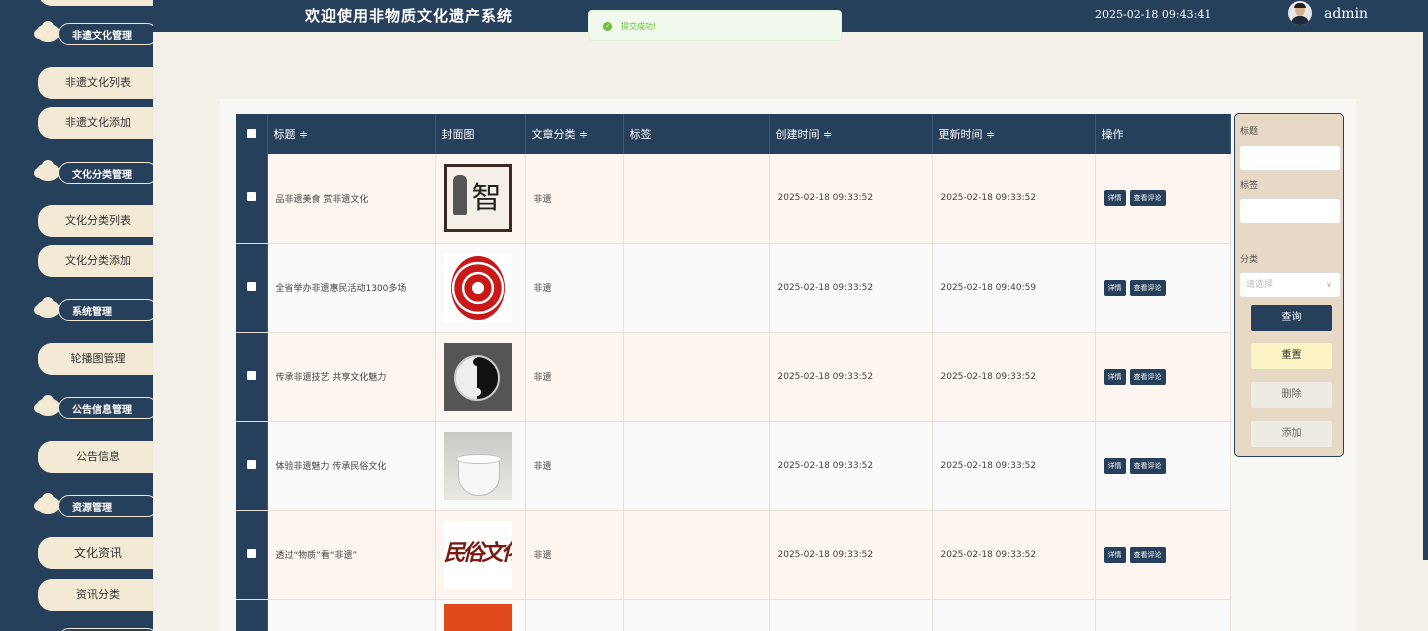 The width and height of the screenshot is (1428, 631). I want to click on sidebar-item-carousel: 轮播图管理, so click(95, 359).